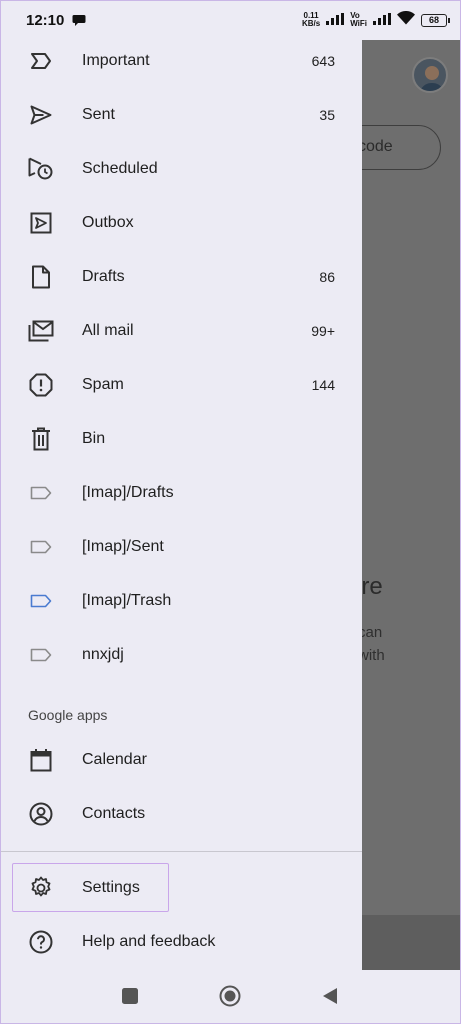 The height and width of the screenshot is (1024, 461). I want to click on google-apps-section-title: Google apps, so click(68, 715).